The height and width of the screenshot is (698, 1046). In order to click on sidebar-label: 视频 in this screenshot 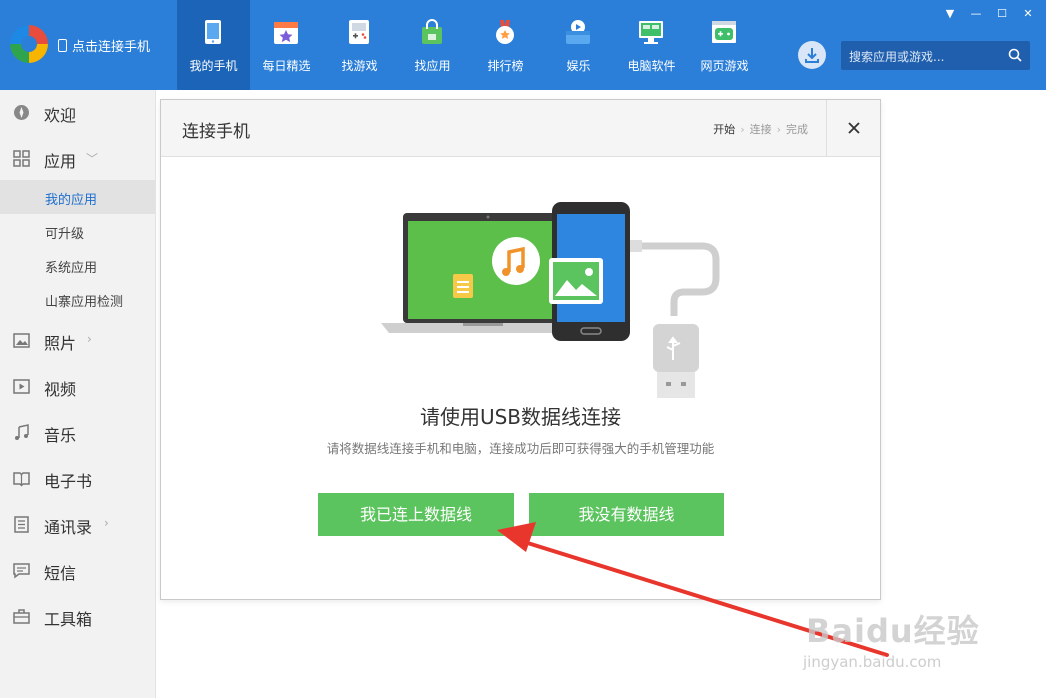, I will do `click(60, 389)`.